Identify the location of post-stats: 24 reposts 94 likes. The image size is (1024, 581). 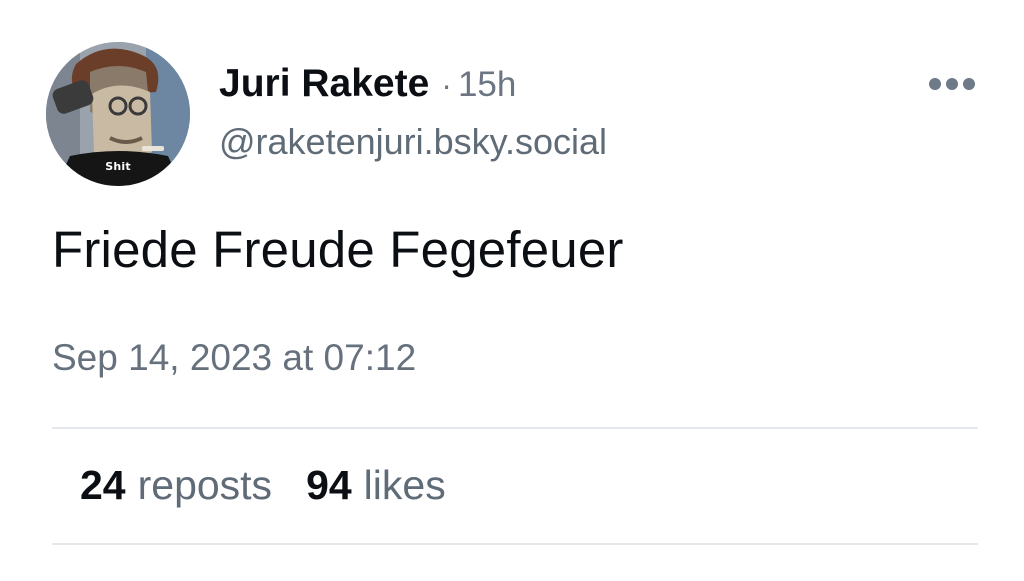
(263, 485).